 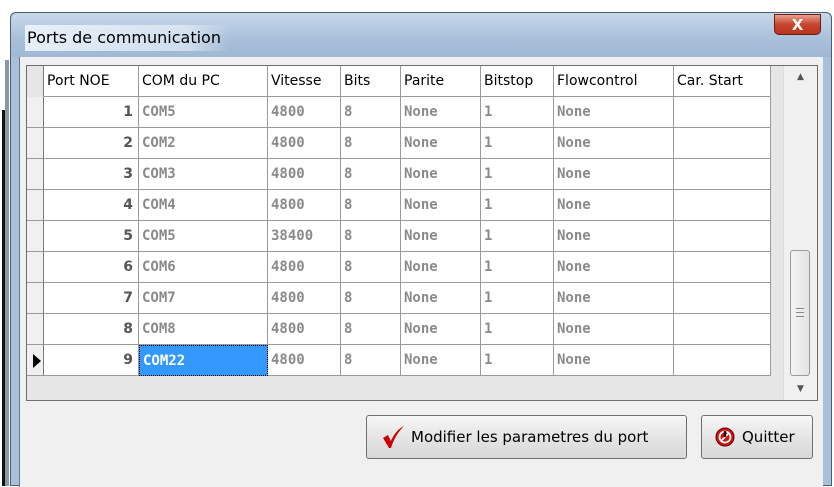 I want to click on title-bar: Ports de communication X, so click(x=421, y=35).